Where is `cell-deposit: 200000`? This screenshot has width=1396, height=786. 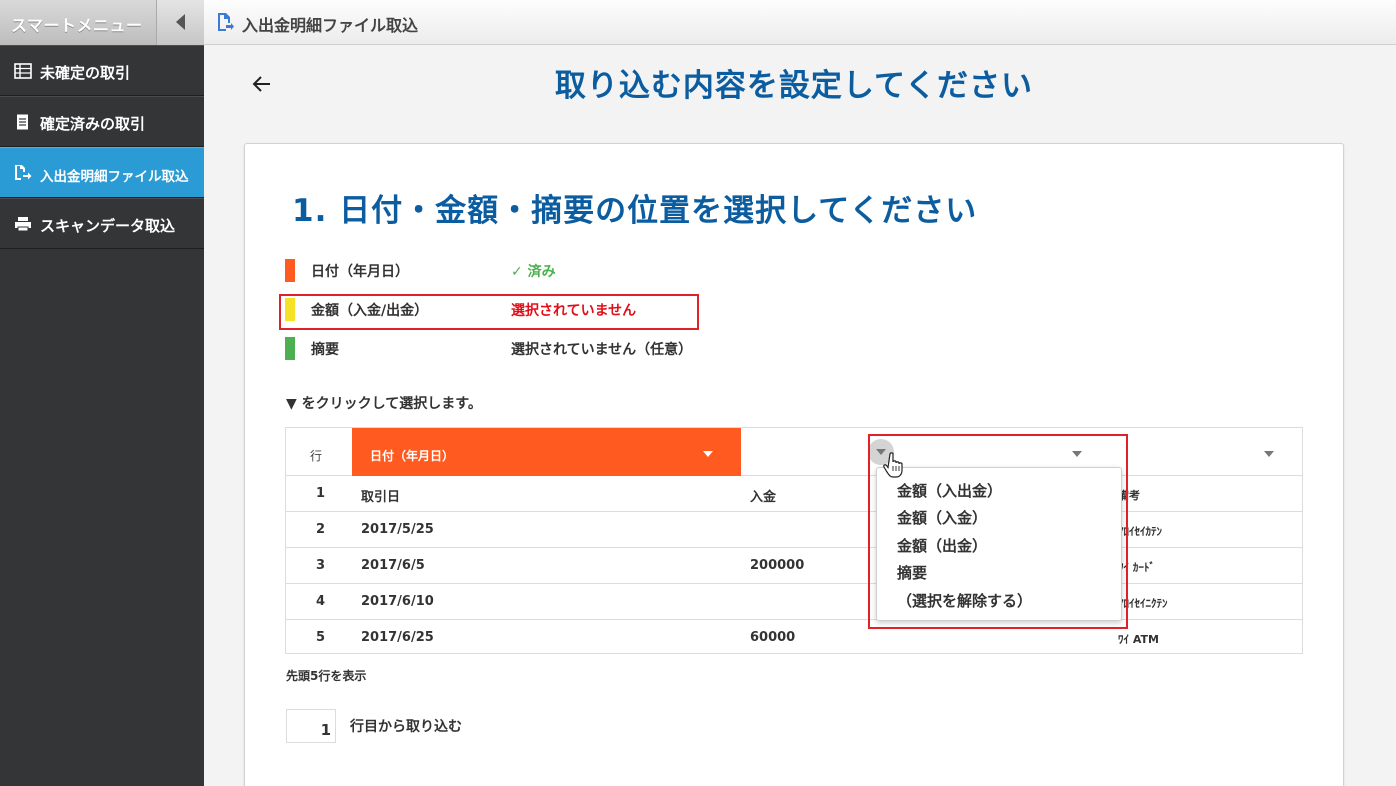 cell-deposit: 200000 is located at coordinates (777, 565).